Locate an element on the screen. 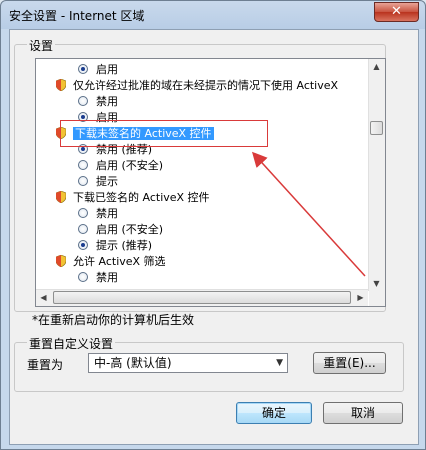 The width and height of the screenshot is (426, 450). scroll-right-icon: ▶ is located at coordinates (360, 297).